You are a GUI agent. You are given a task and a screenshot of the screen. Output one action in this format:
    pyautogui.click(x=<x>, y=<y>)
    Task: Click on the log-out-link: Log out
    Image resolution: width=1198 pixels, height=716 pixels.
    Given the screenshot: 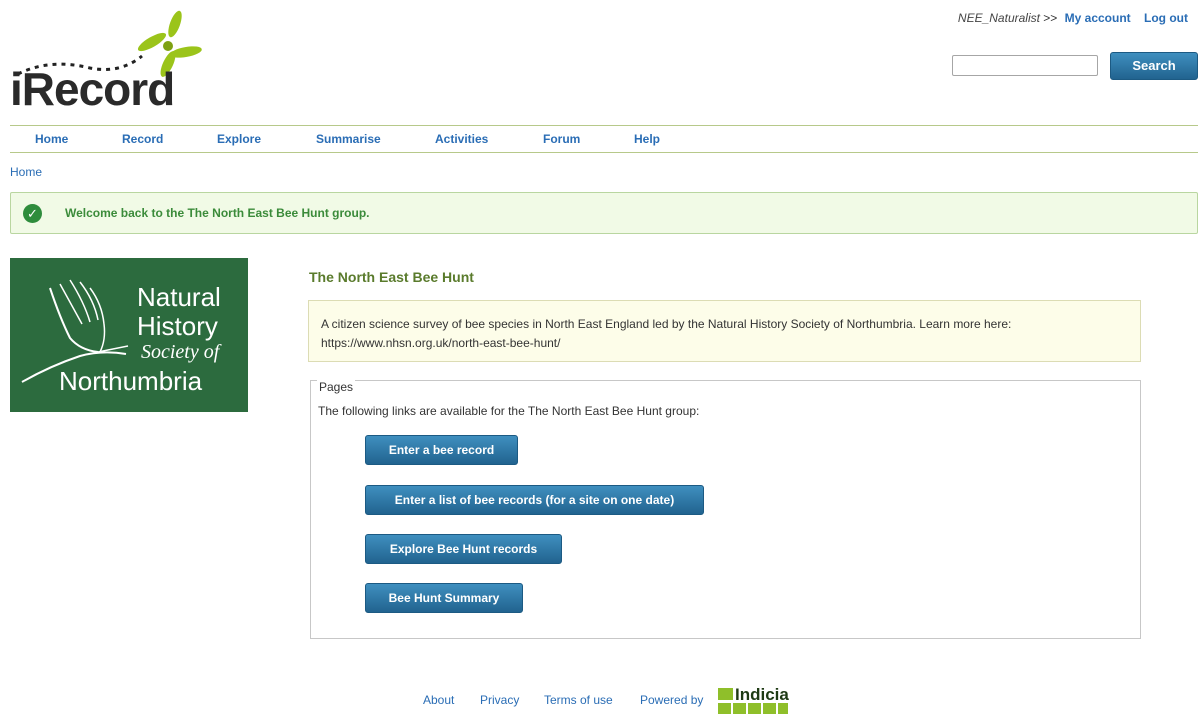 What is the action you would take?
    pyautogui.click(x=1166, y=18)
    